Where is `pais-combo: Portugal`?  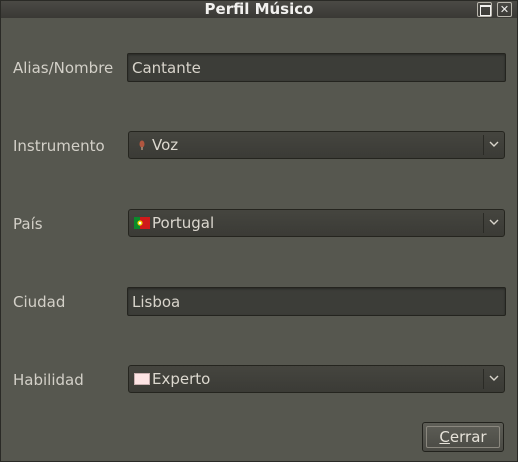
pais-combo: Portugal is located at coordinates (316, 223).